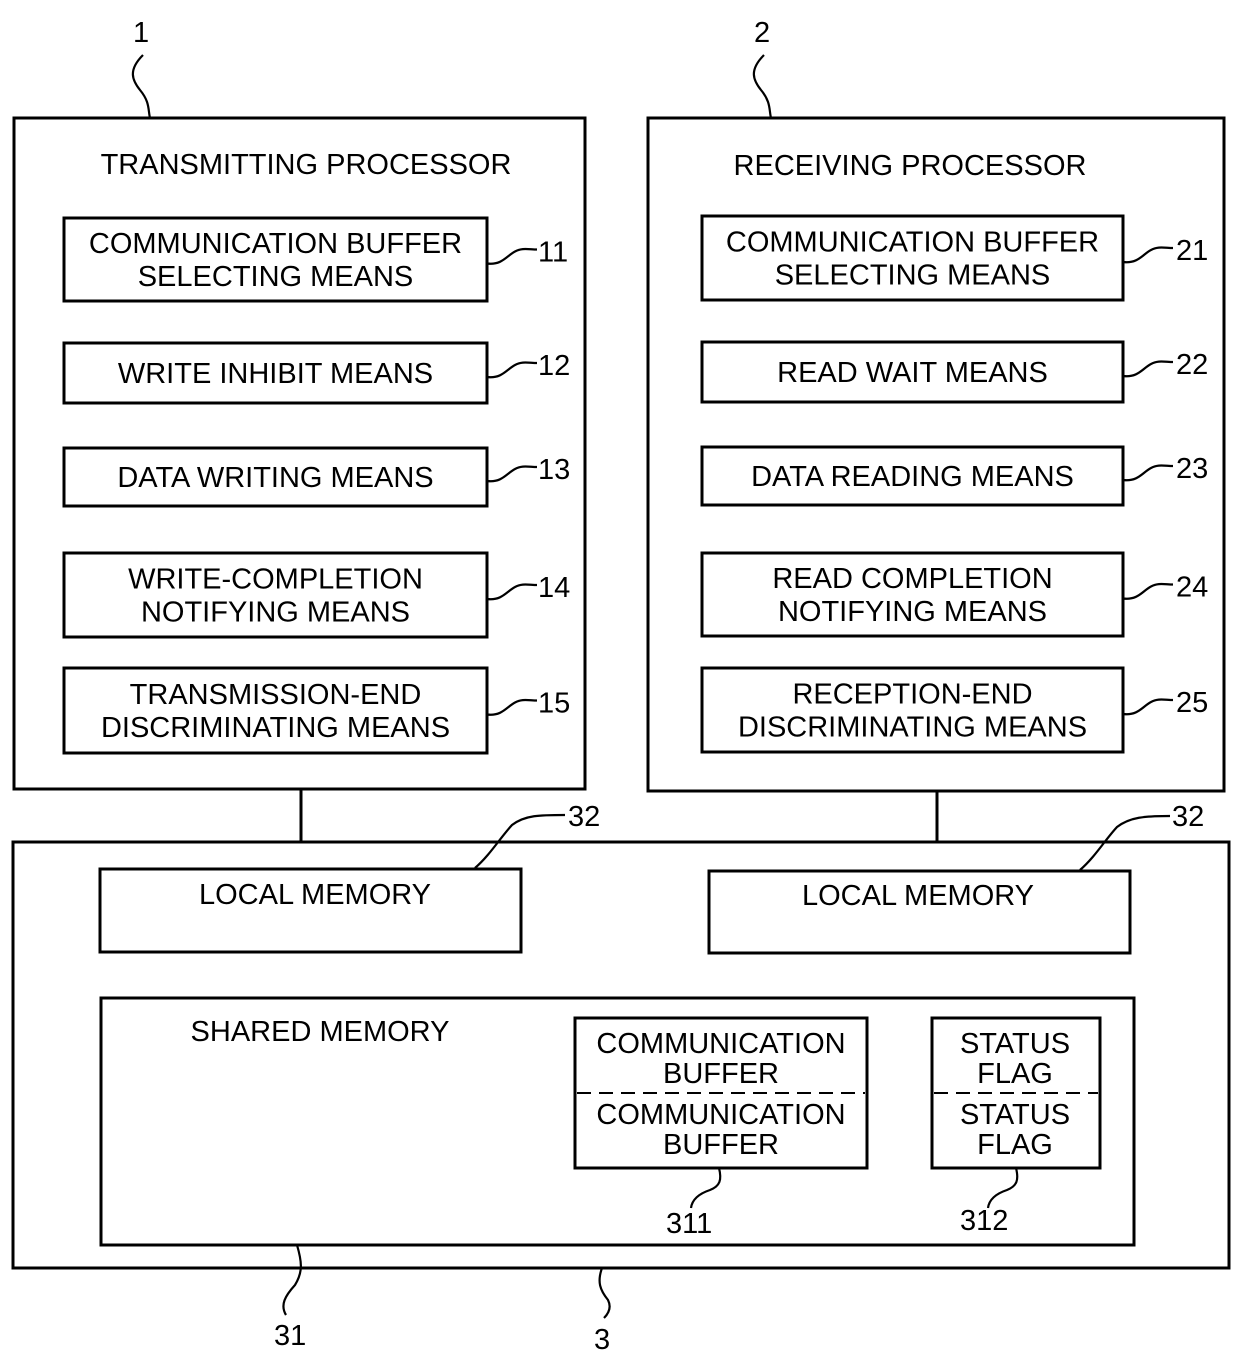  Describe the element at coordinates (1192, 703) in the screenshot. I see `ref-means-block: 25` at that location.